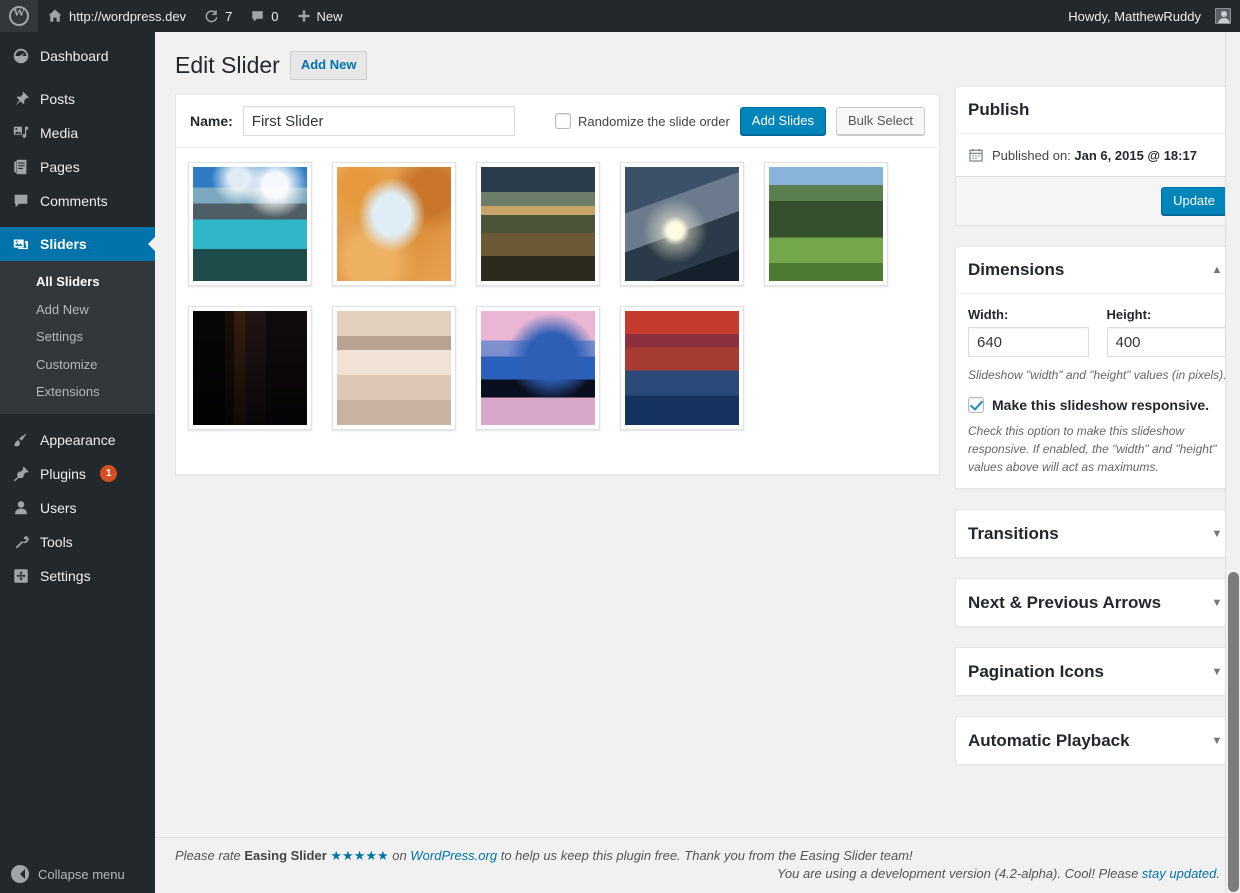  Describe the element at coordinates (1149, 16) in the screenshot. I see `my-account-menu: Howdy, MatthewRuddy` at that location.